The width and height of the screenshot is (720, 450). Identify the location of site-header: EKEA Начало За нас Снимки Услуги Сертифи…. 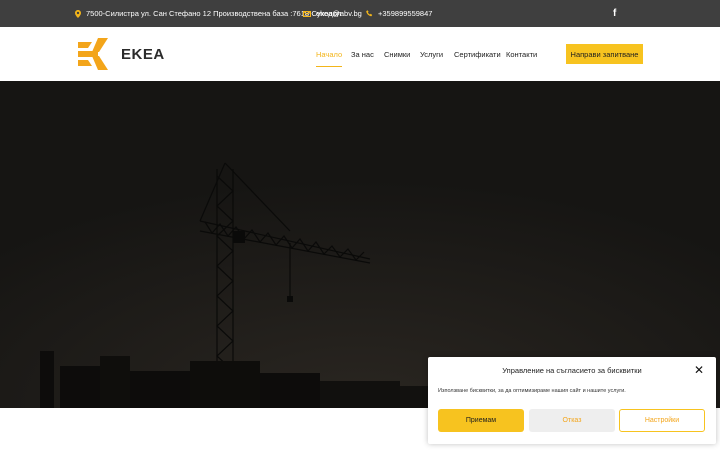
(360, 54).